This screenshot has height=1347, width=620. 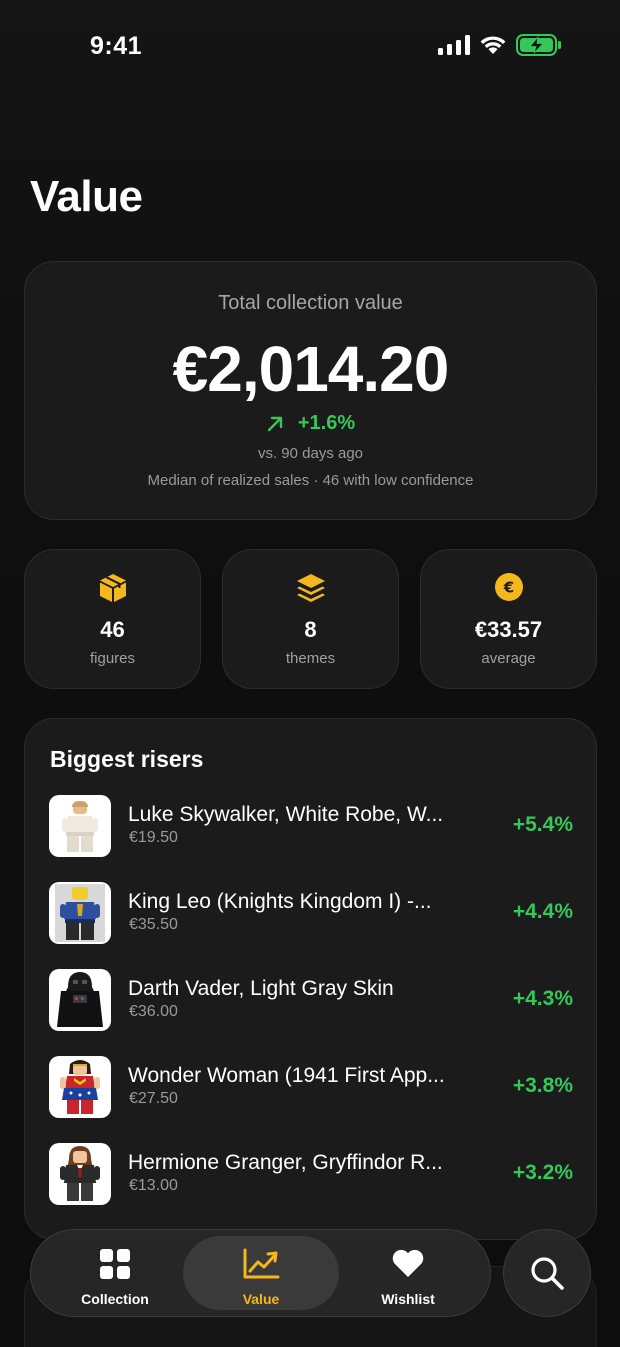 What do you see at coordinates (493, 45) in the screenshot?
I see `wifi-icon` at bounding box center [493, 45].